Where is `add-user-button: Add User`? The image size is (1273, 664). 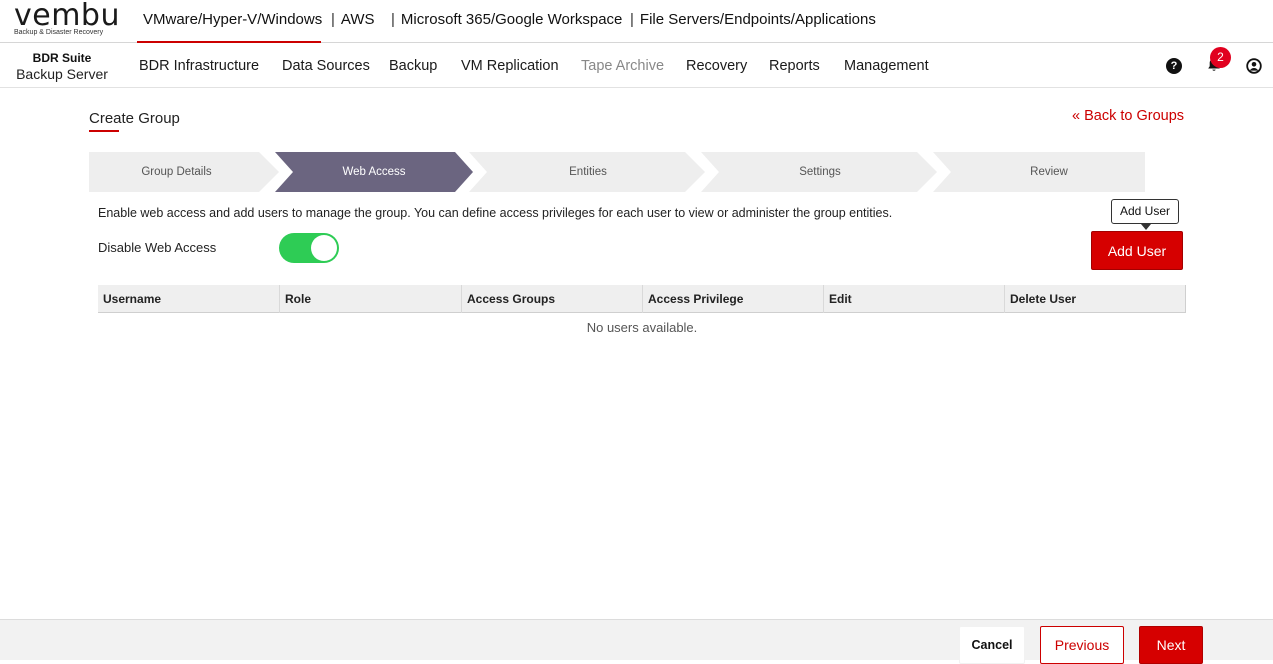 add-user-button: Add User is located at coordinates (1137, 250).